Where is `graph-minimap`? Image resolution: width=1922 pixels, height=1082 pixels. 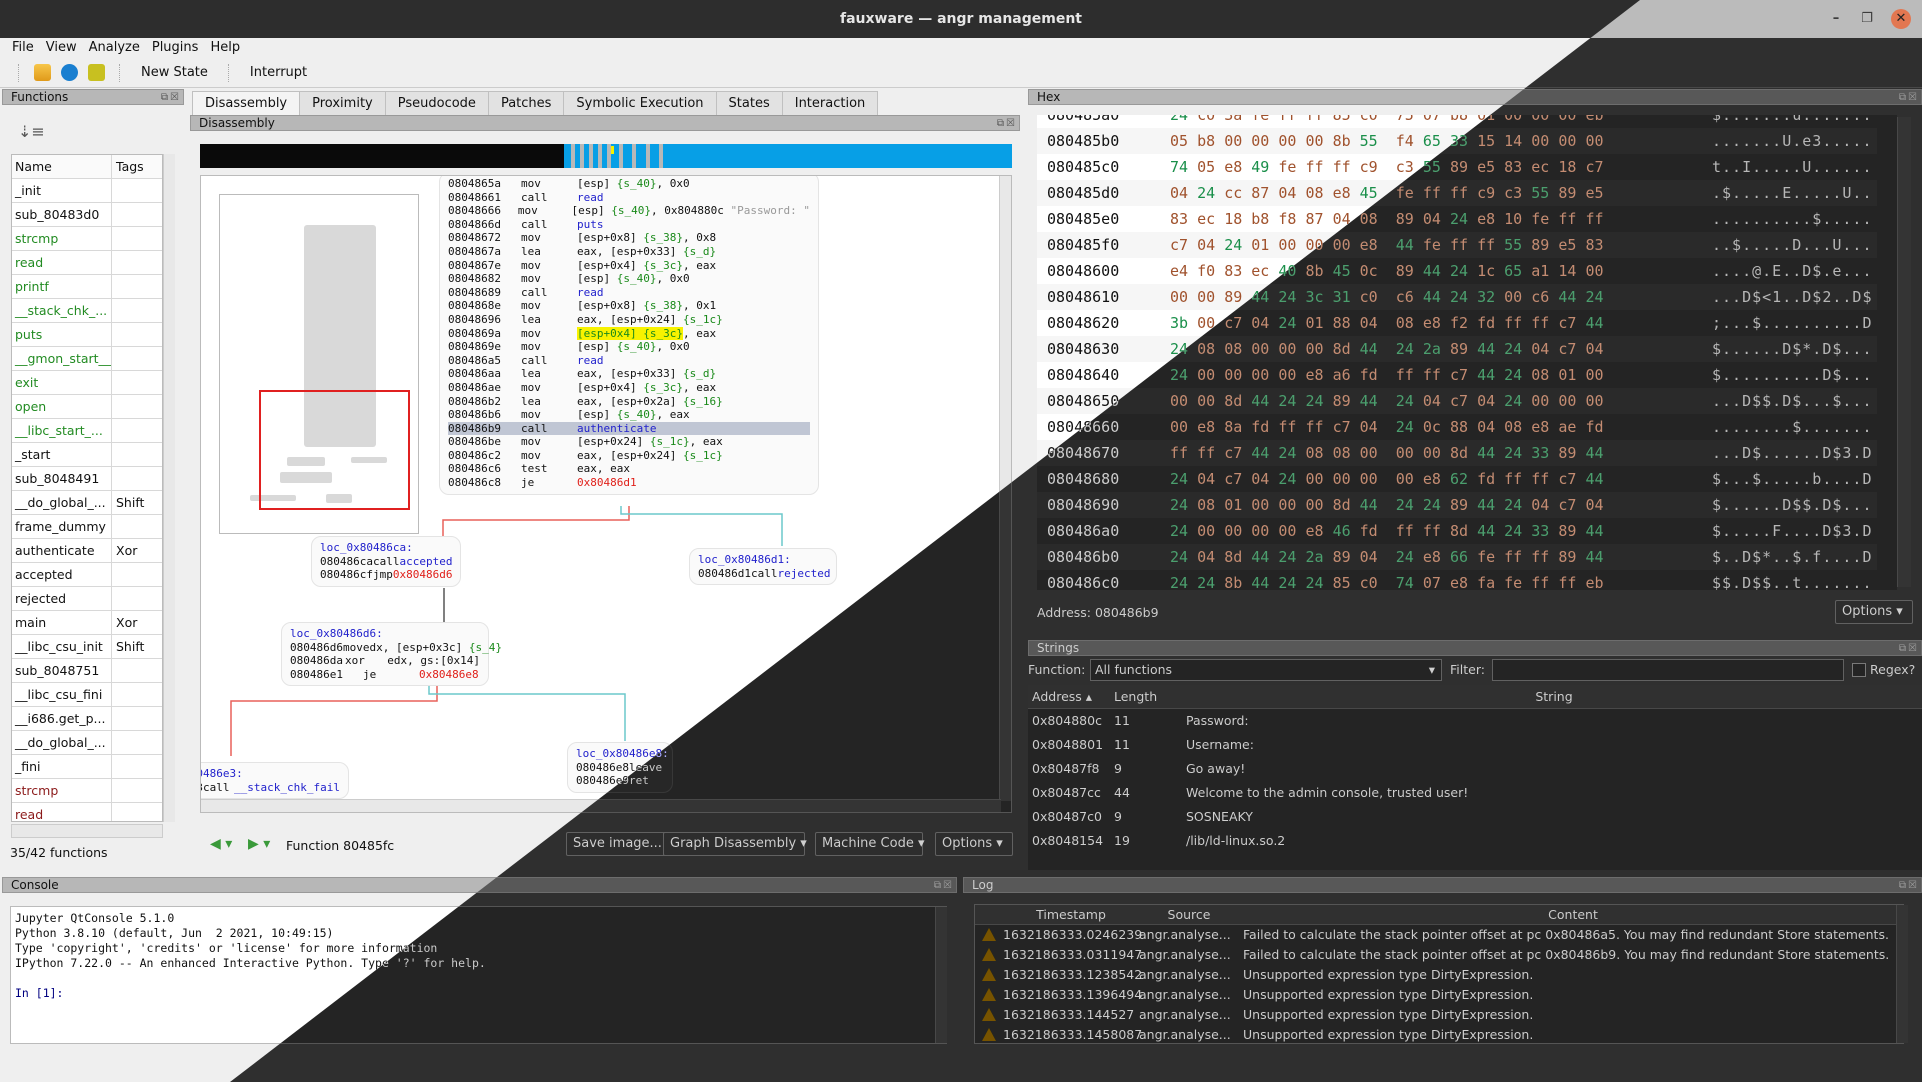 graph-minimap is located at coordinates (319, 364).